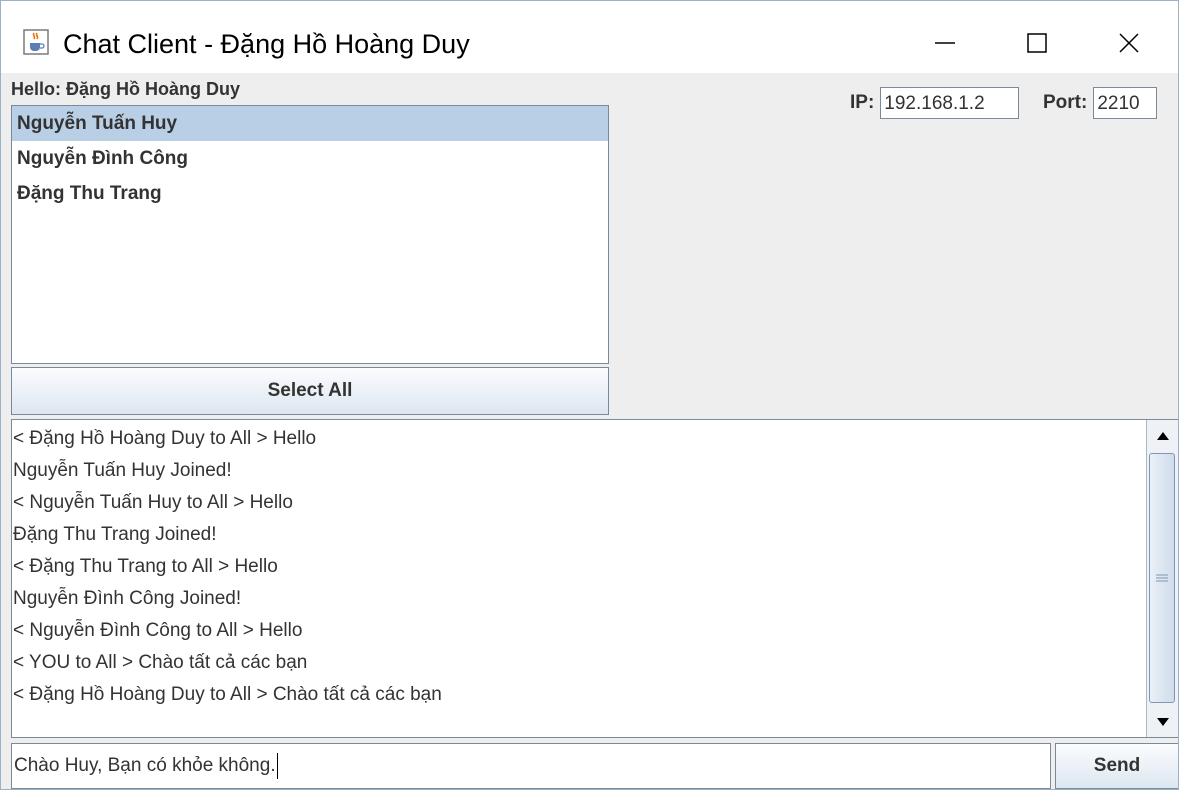 The height and width of the screenshot is (790, 1179). I want to click on message-input-text: Chào Huy, Bạn có khỏe không., so click(145, 765).